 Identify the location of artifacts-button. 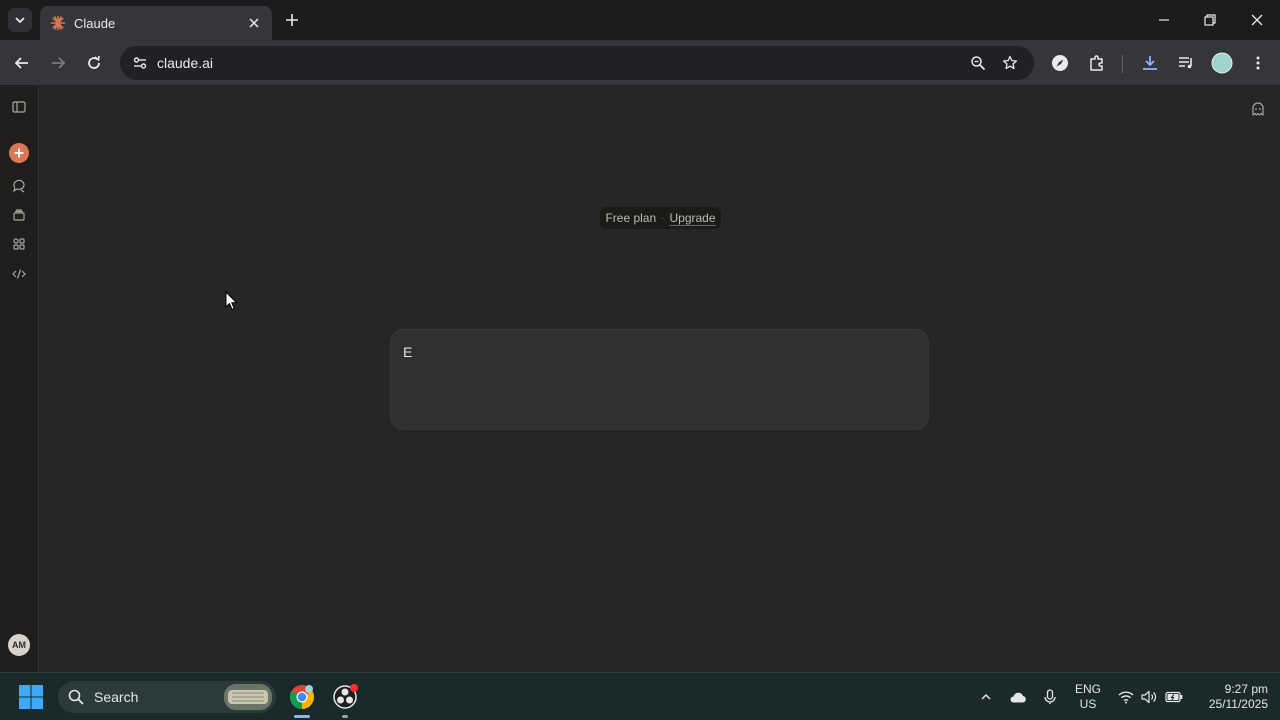
(19, 244).